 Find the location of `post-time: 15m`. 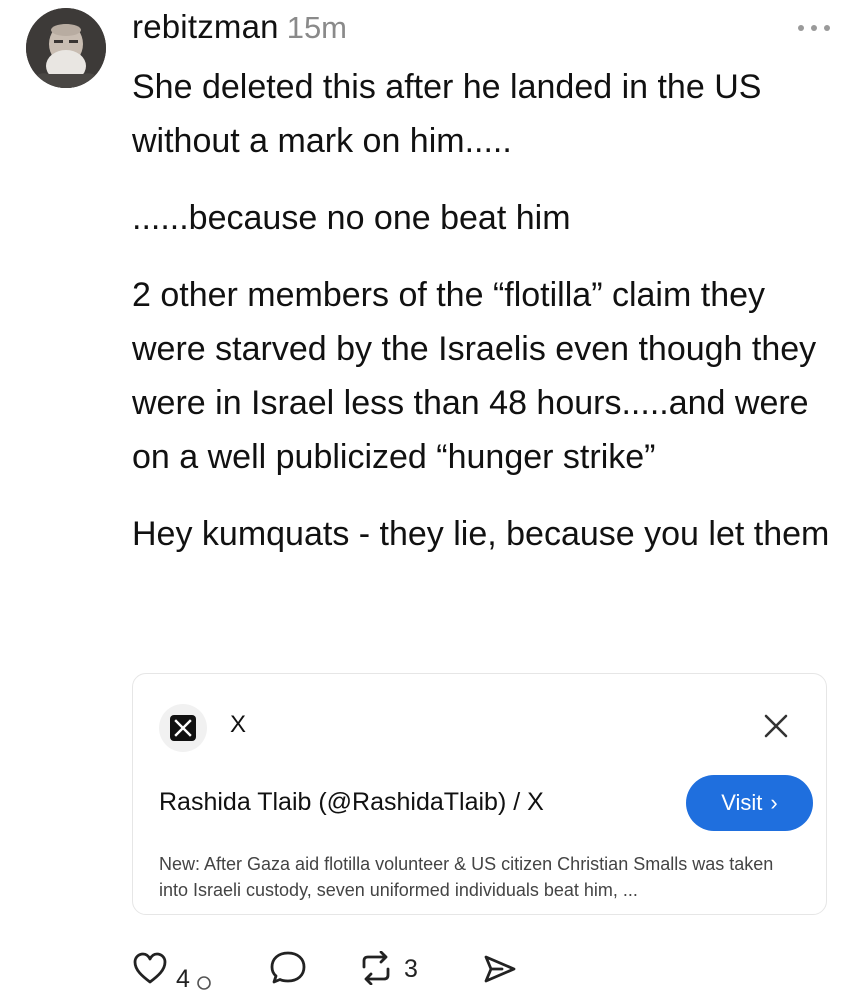

post-time: 15m is located at coordinates (317, 27).